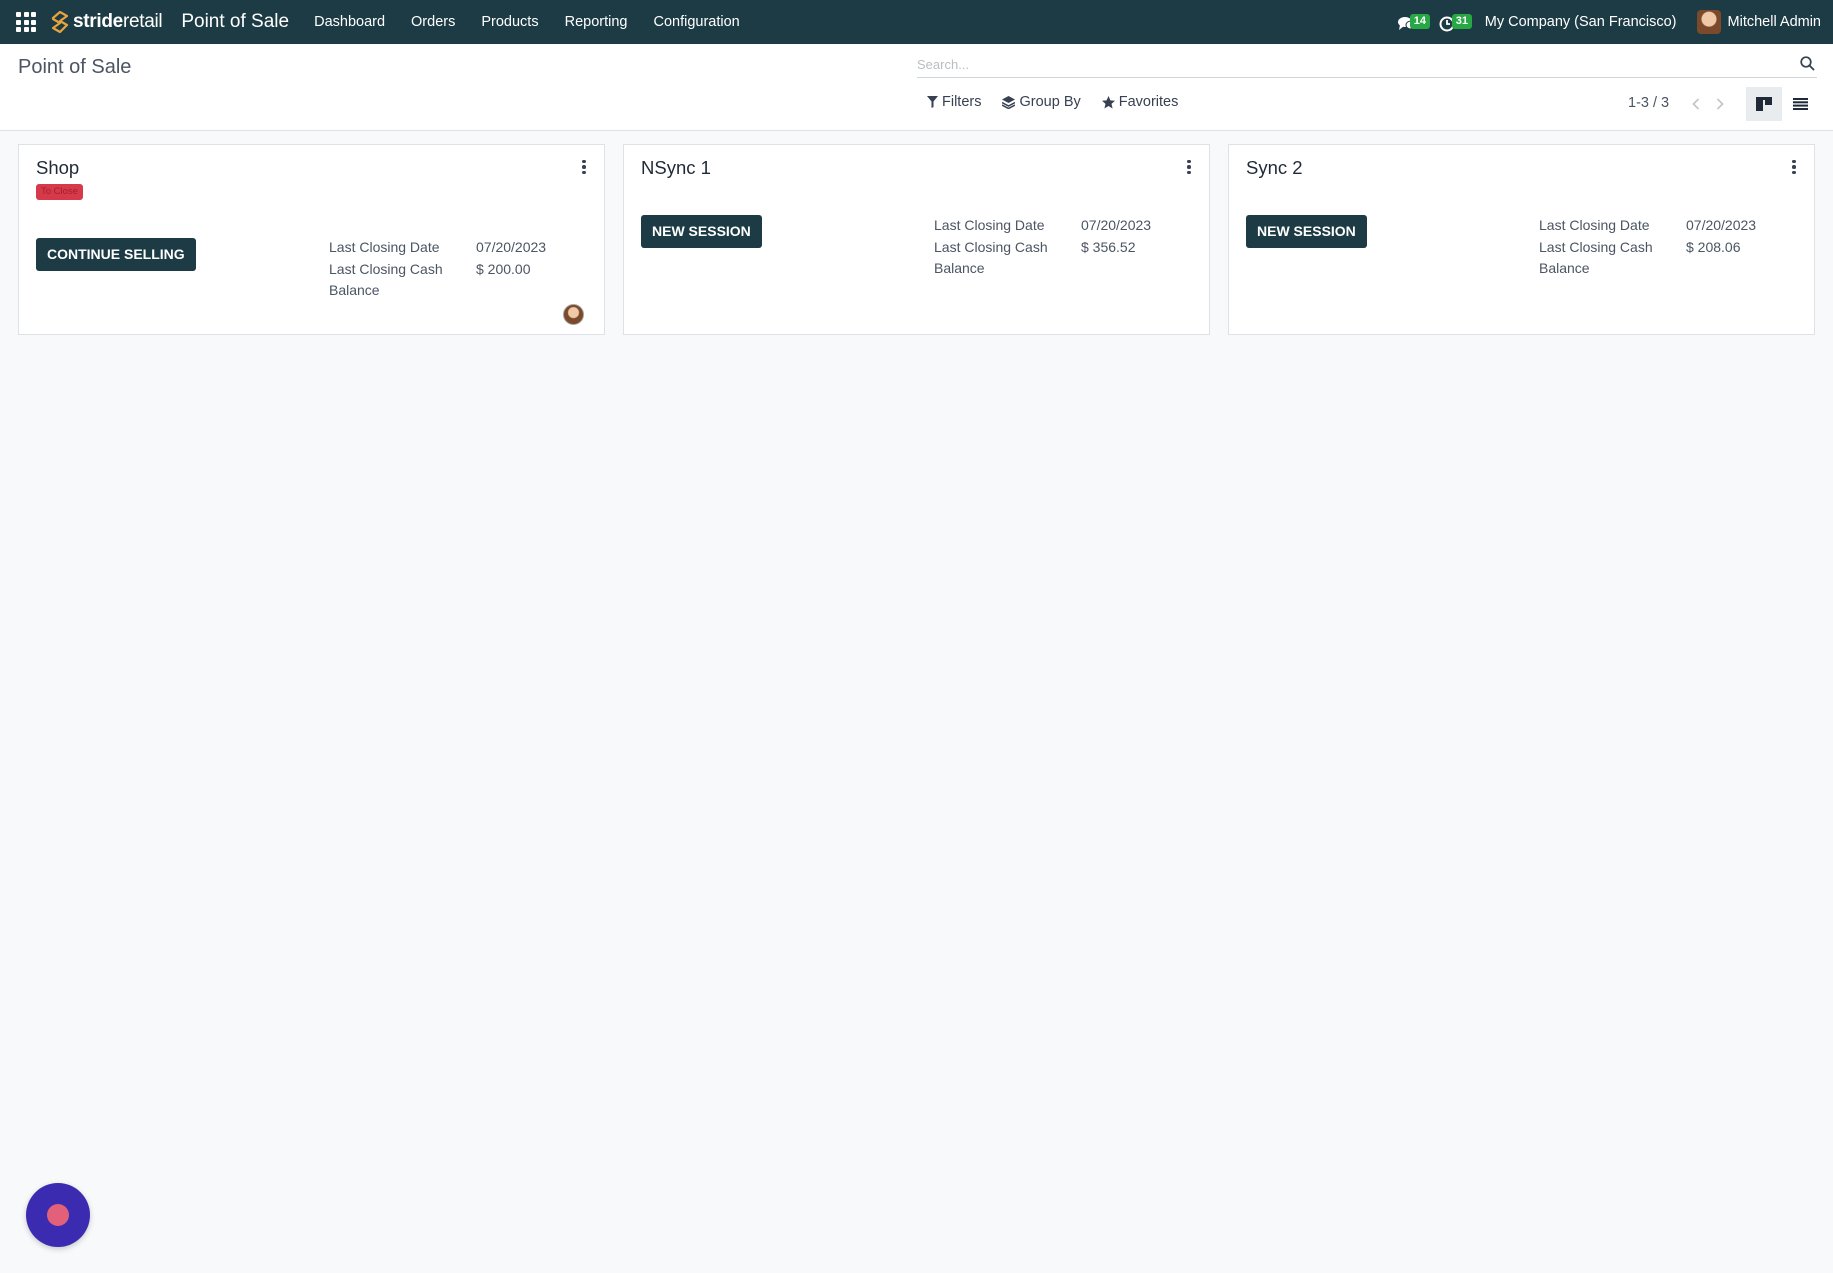 Image resolution: width=1833 pixels, height=1273 pixels. I want to click on group-by-label: Group By, so click(1050, 102).